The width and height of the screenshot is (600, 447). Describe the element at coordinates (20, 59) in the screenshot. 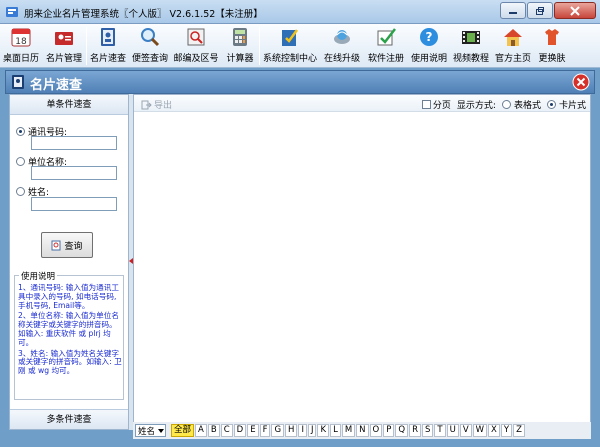

I see `toolbar-label: 桌面日历` at that location.